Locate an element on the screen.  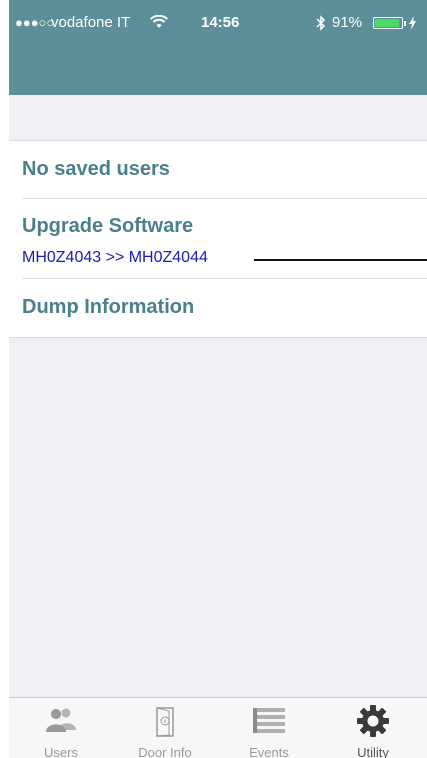
gear-icon is located at coordinates (373, 724).